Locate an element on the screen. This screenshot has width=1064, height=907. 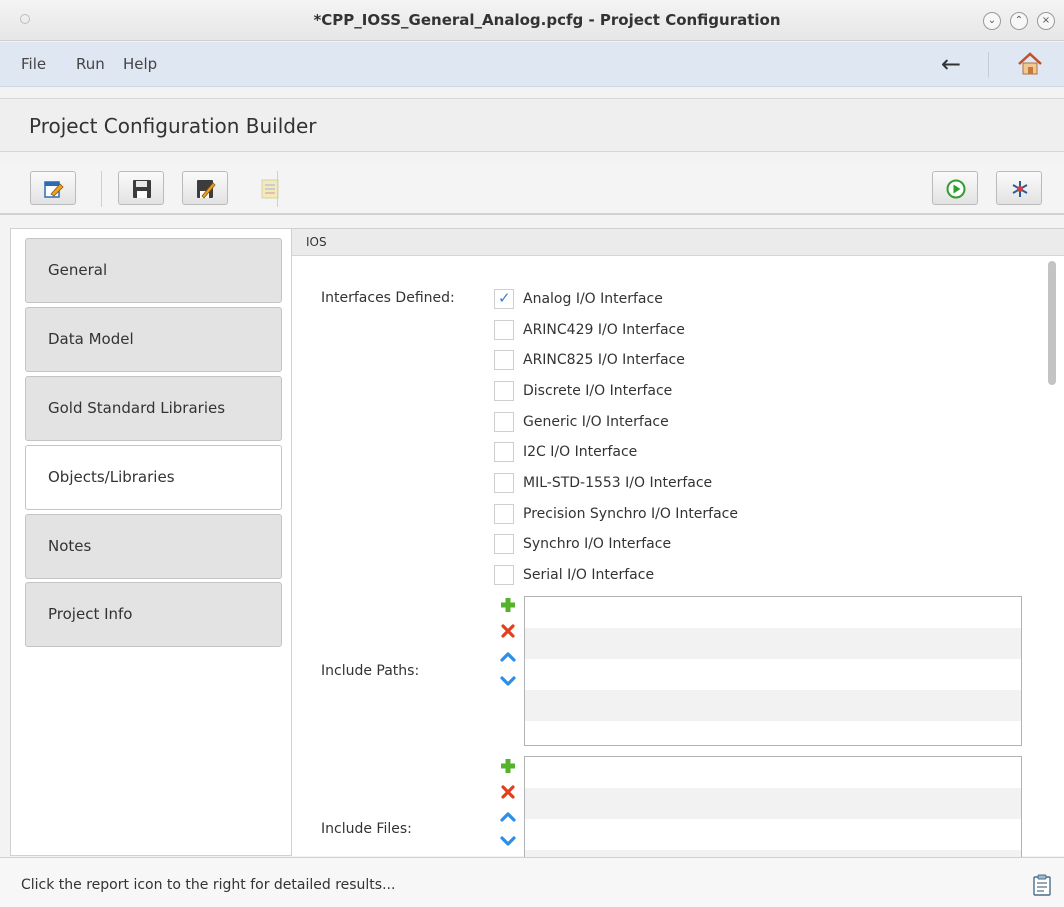
menu-run: Run is located at coordinates (90, 64).